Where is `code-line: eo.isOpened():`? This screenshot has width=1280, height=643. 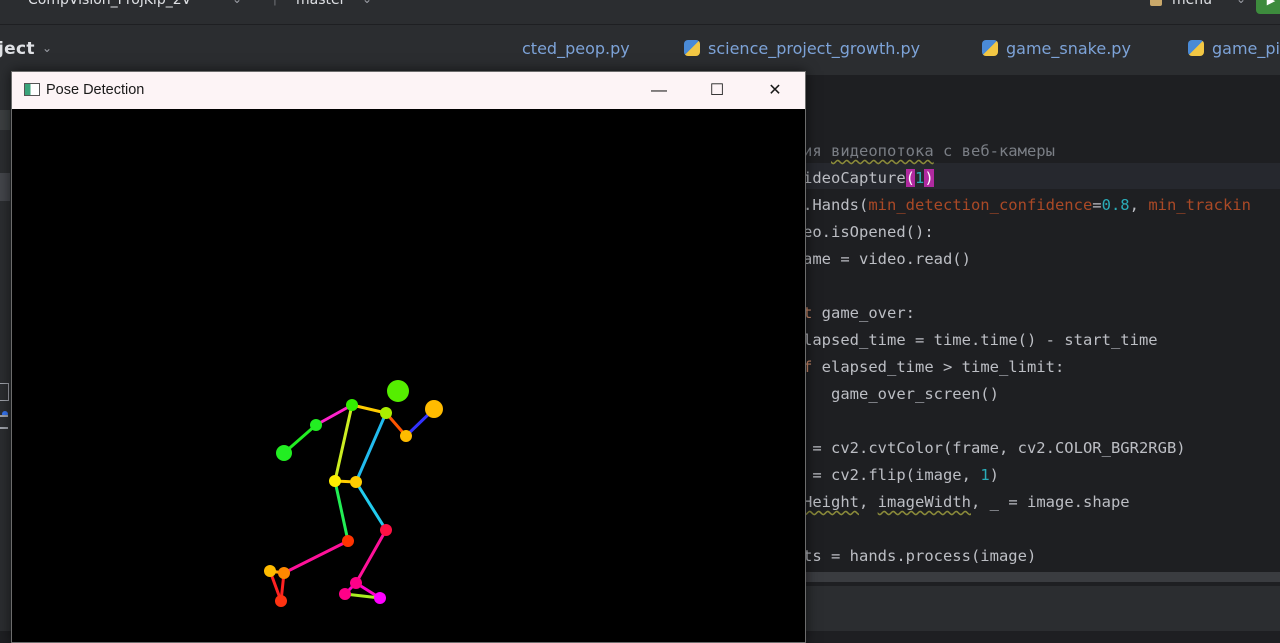 code-line: eo.isOpened(): is located at coordinates (868, 232).